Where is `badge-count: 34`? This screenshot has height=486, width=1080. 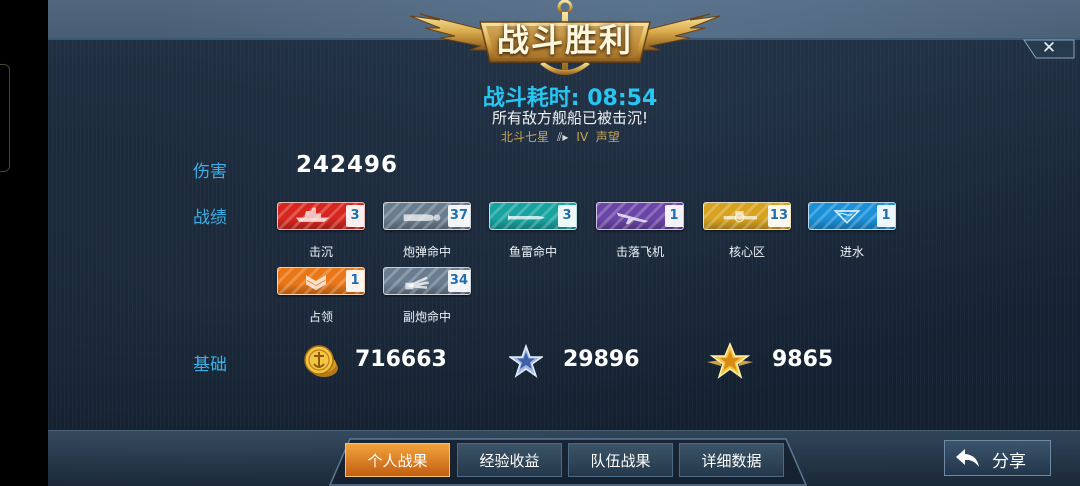
badge-count: 34 is located at coordinates (458, 281).